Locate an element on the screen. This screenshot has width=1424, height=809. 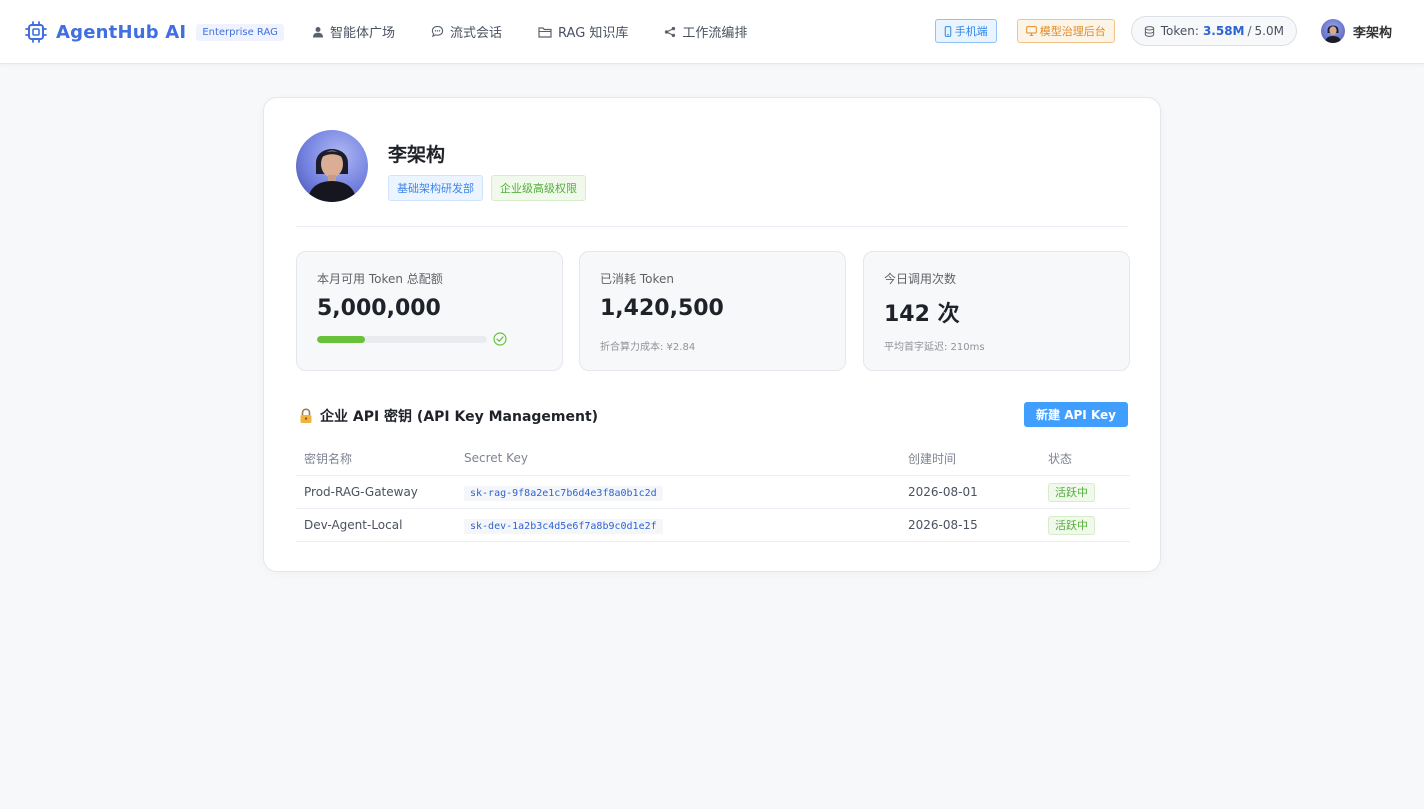
api-title-text: 企业 API 密钥 (API Key Management) is located at coordinates (459, 417).